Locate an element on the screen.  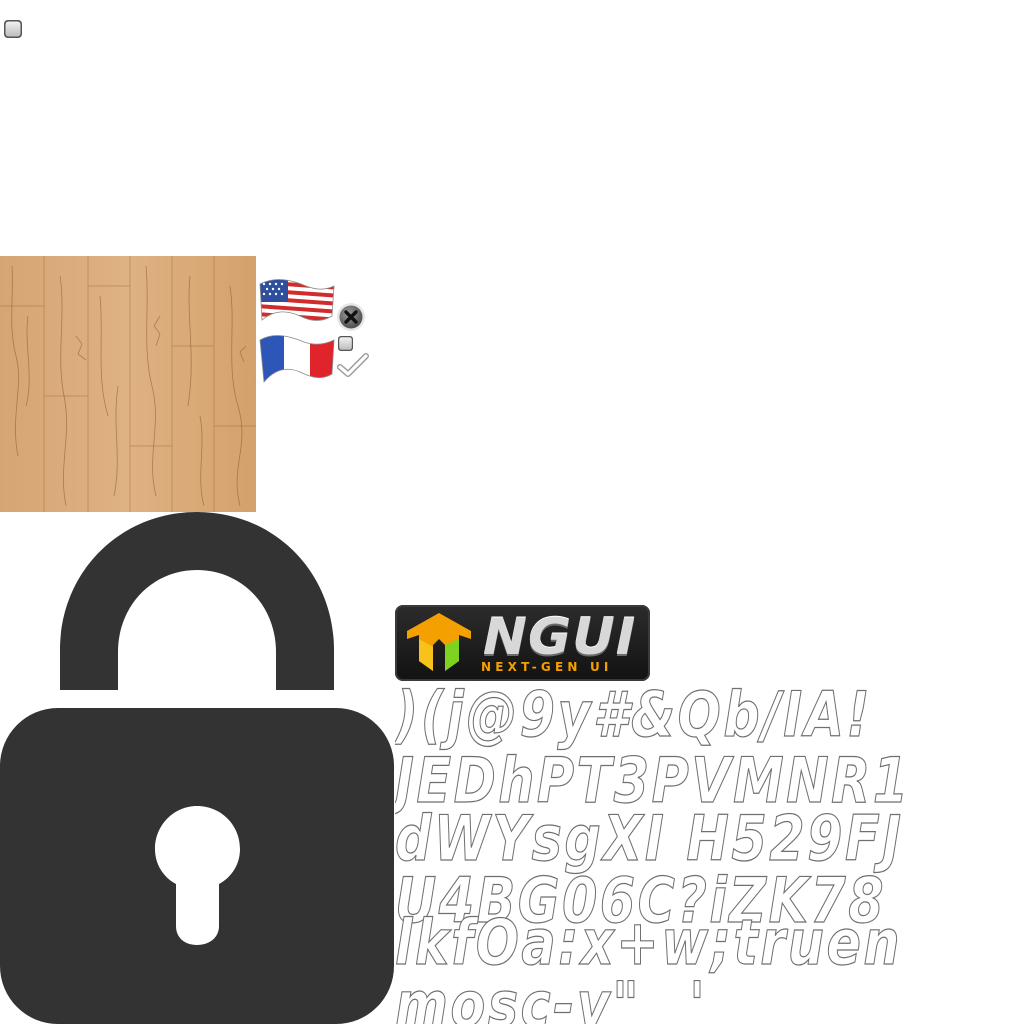
logo-wordmark: NGUI is located at coordinates (560, 637).